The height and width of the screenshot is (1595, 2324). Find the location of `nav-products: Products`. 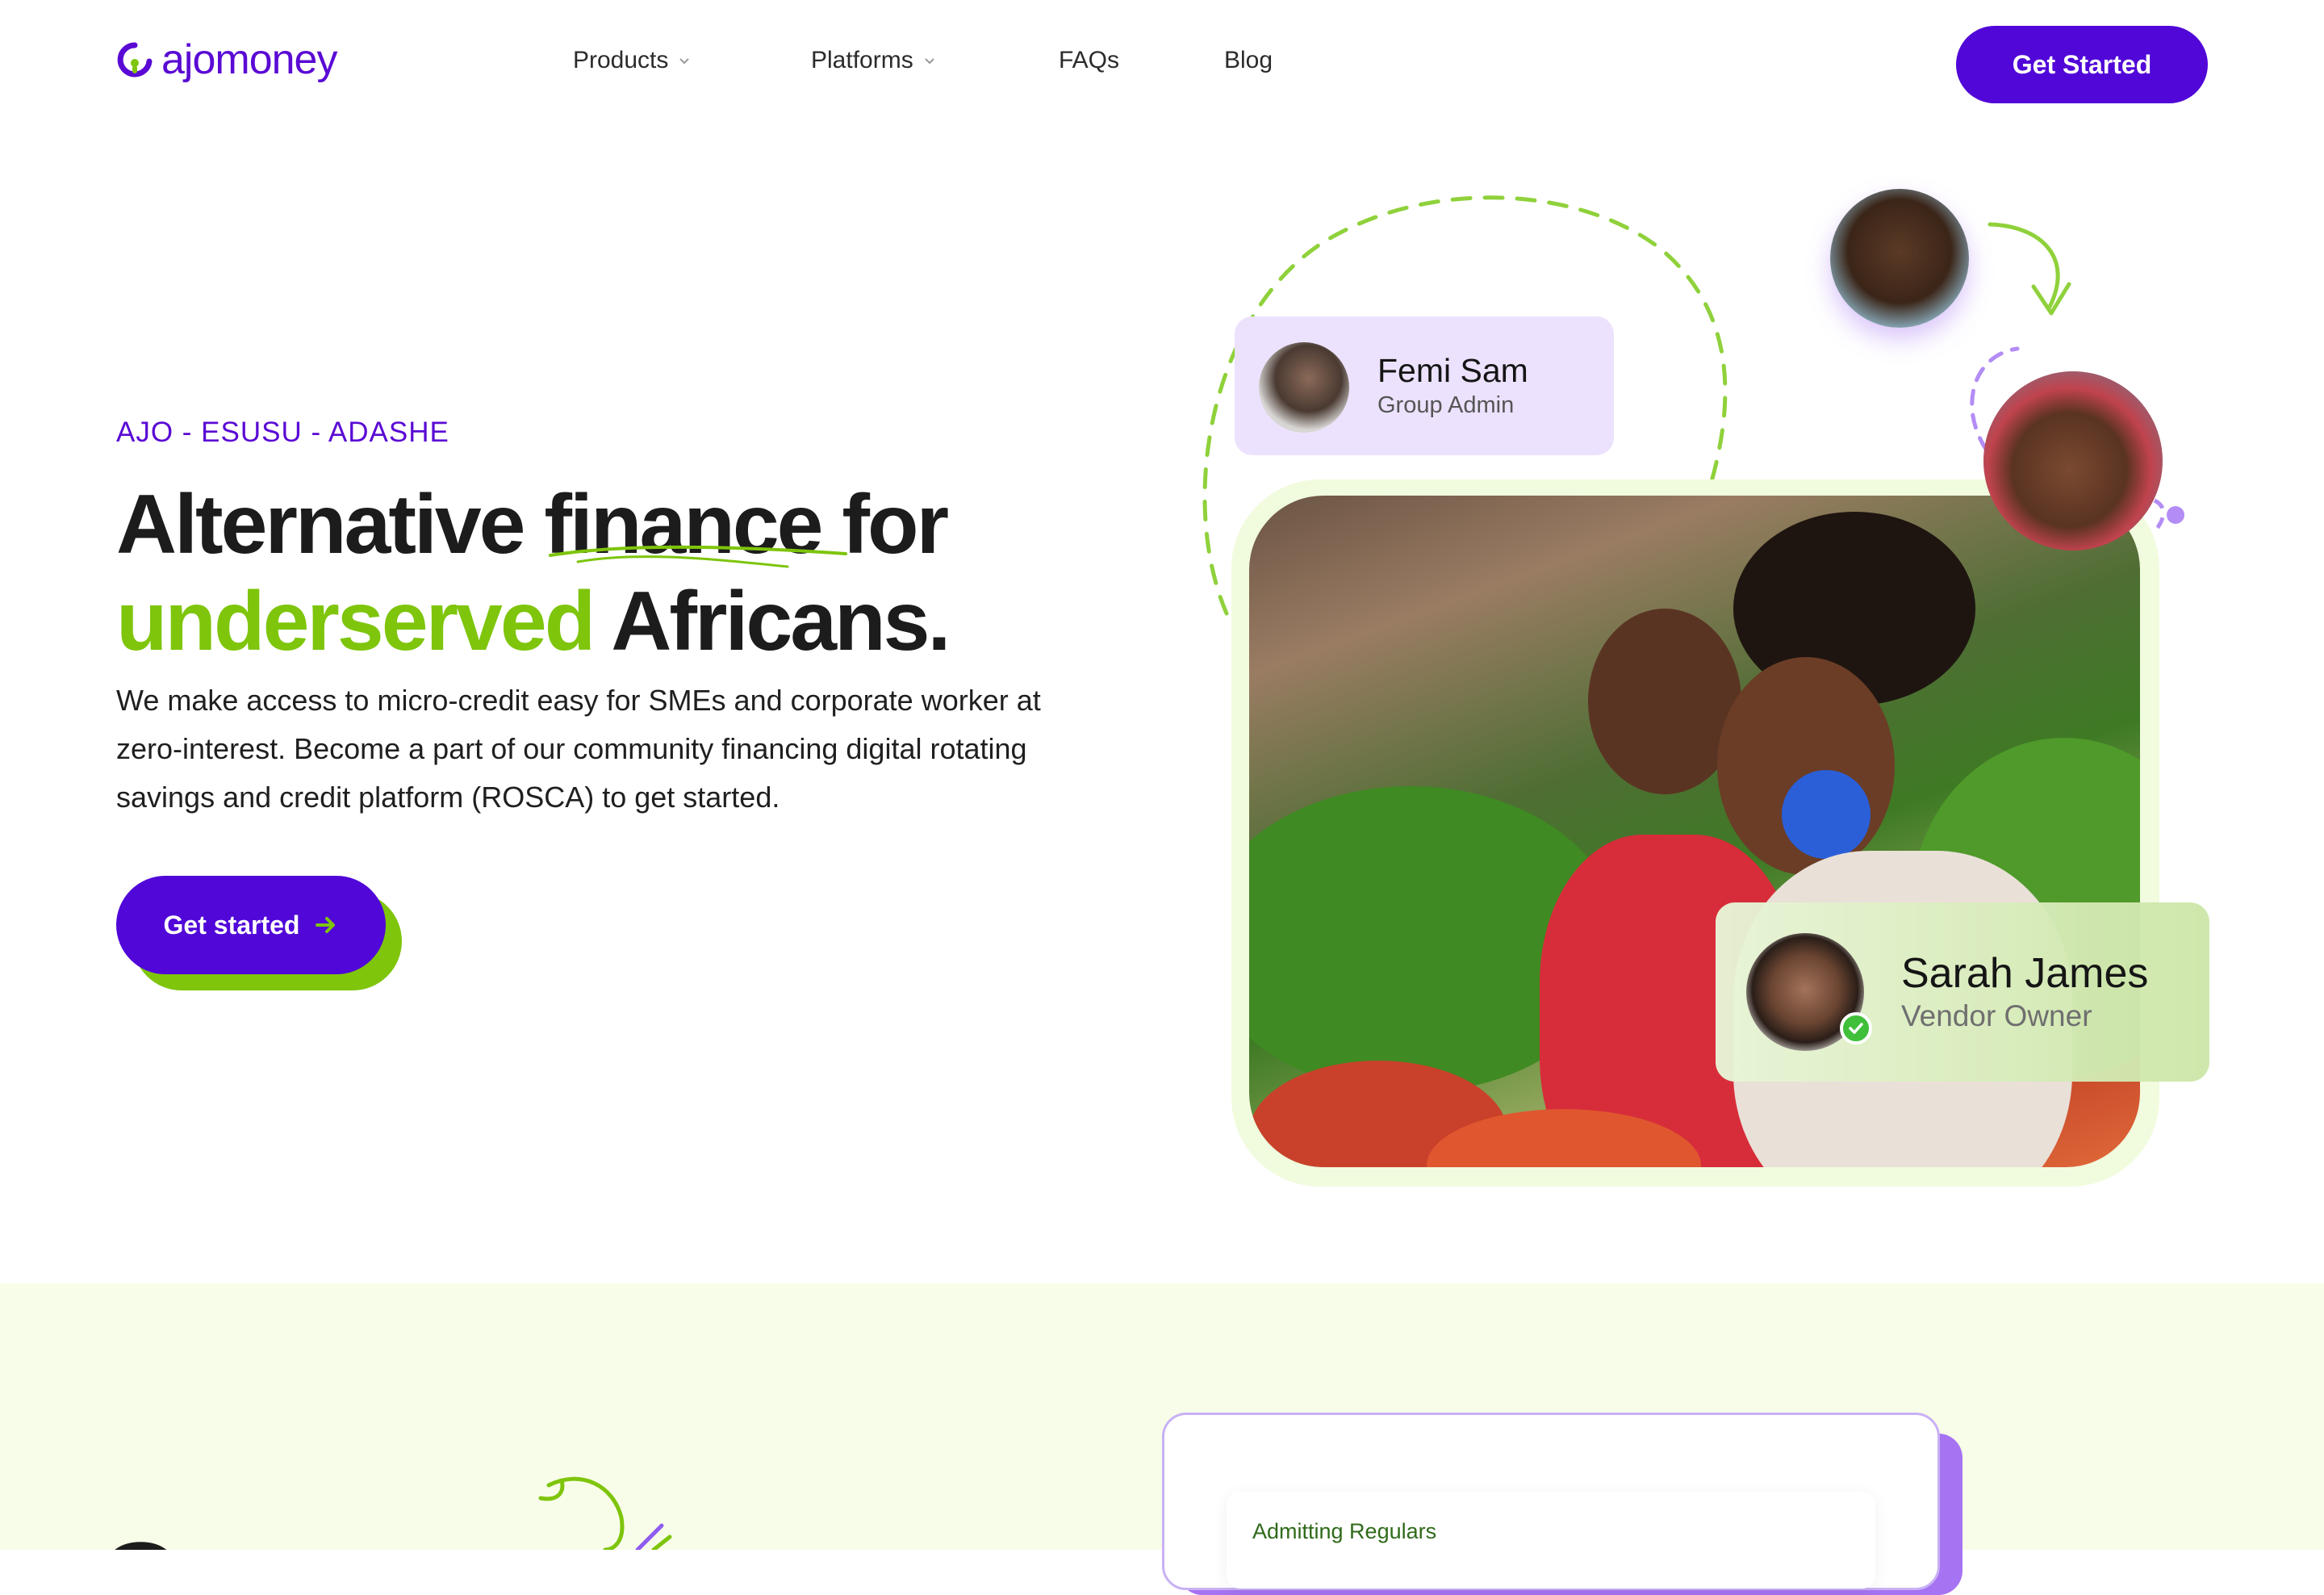

nav-products: Products is located at coordinates (632, 60).